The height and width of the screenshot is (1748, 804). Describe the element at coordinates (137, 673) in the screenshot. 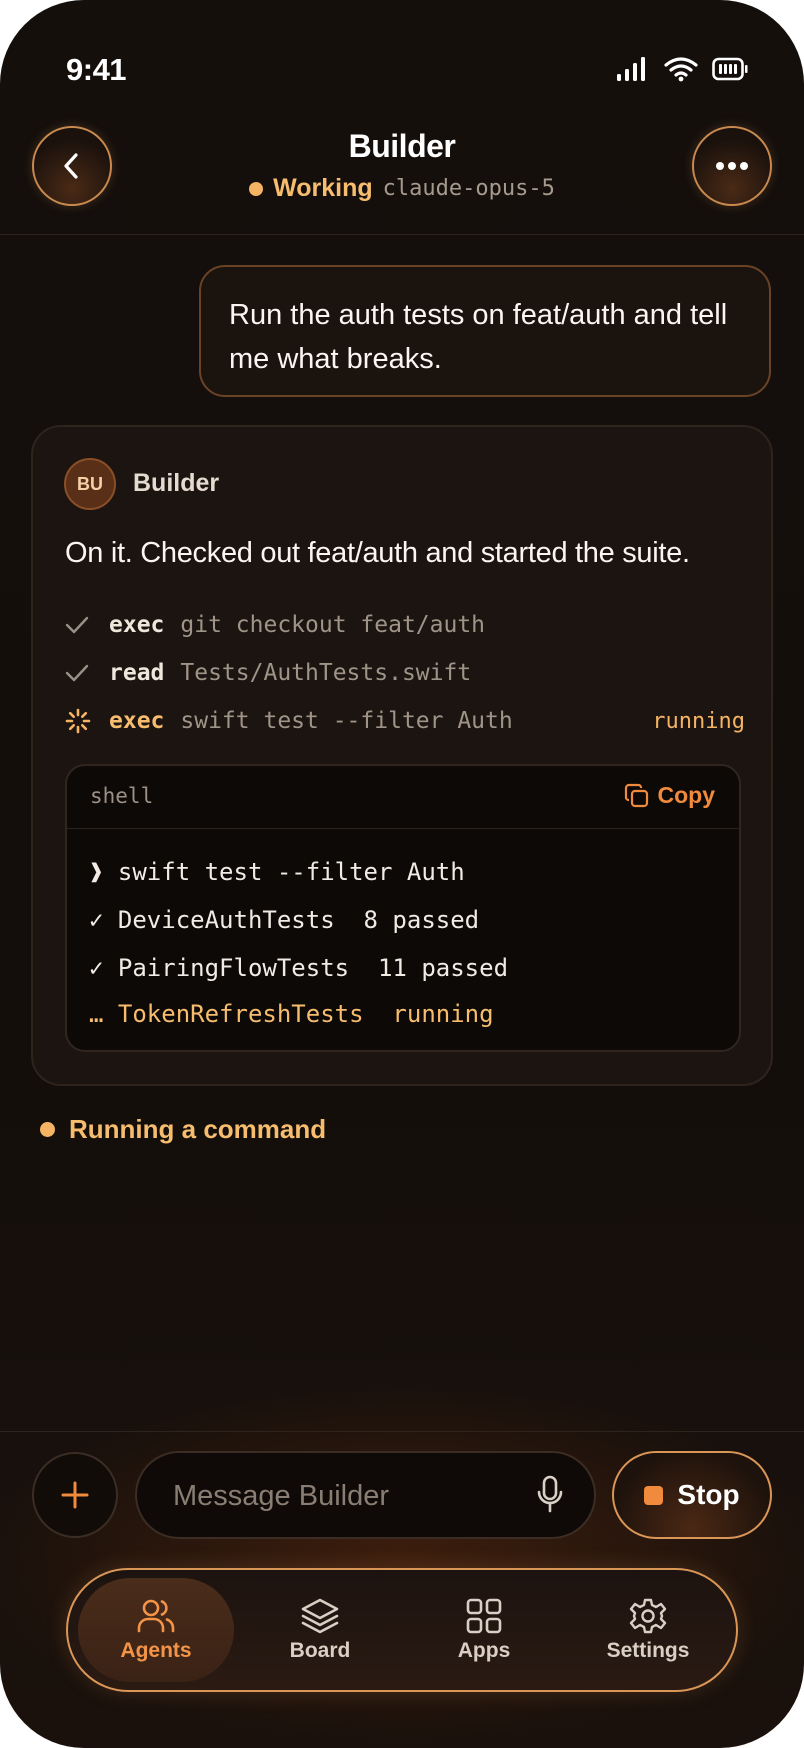

I see `step-verb: read` at that location.